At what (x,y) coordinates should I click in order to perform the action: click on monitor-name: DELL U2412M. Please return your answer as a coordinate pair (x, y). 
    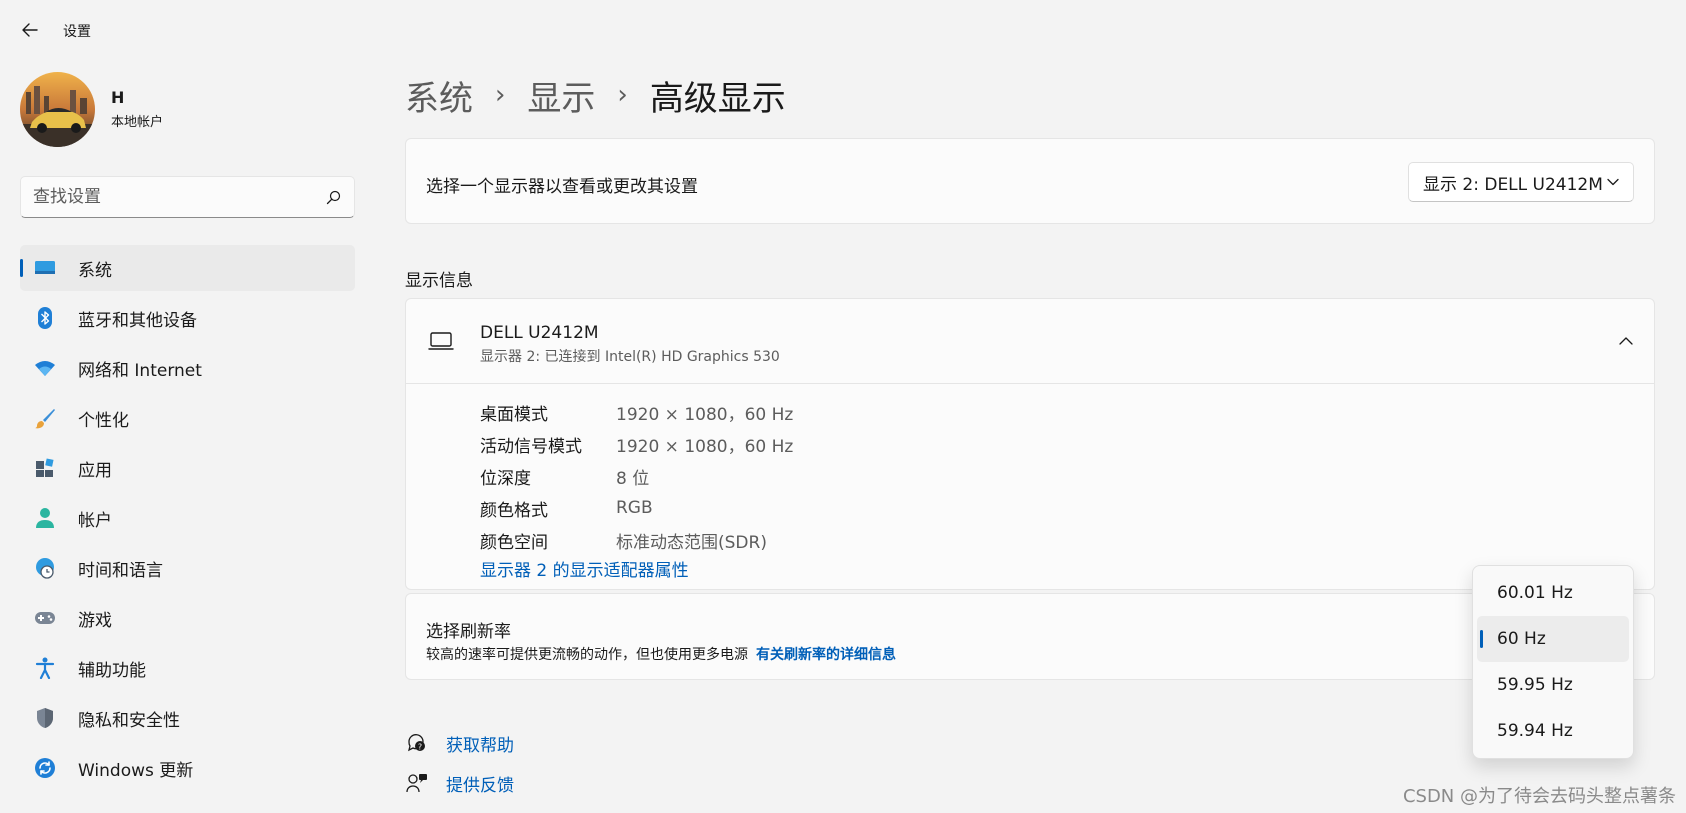
    Looking at the image, I should click on (539, 333).